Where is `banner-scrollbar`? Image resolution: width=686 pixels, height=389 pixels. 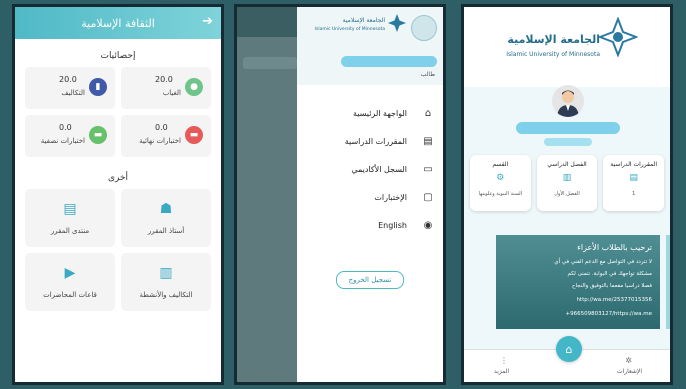
banner-scrollbar is located at coordinates (668, 282).